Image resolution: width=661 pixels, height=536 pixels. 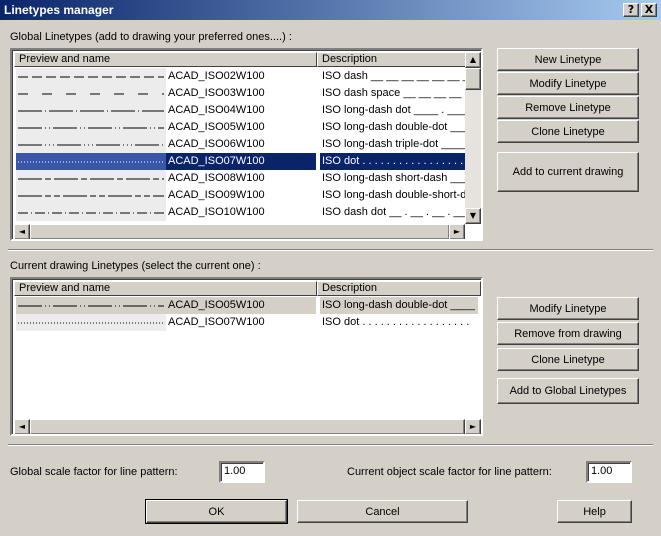 I want to click on object-scale-input: 1.00, so click(x=609, y=472).